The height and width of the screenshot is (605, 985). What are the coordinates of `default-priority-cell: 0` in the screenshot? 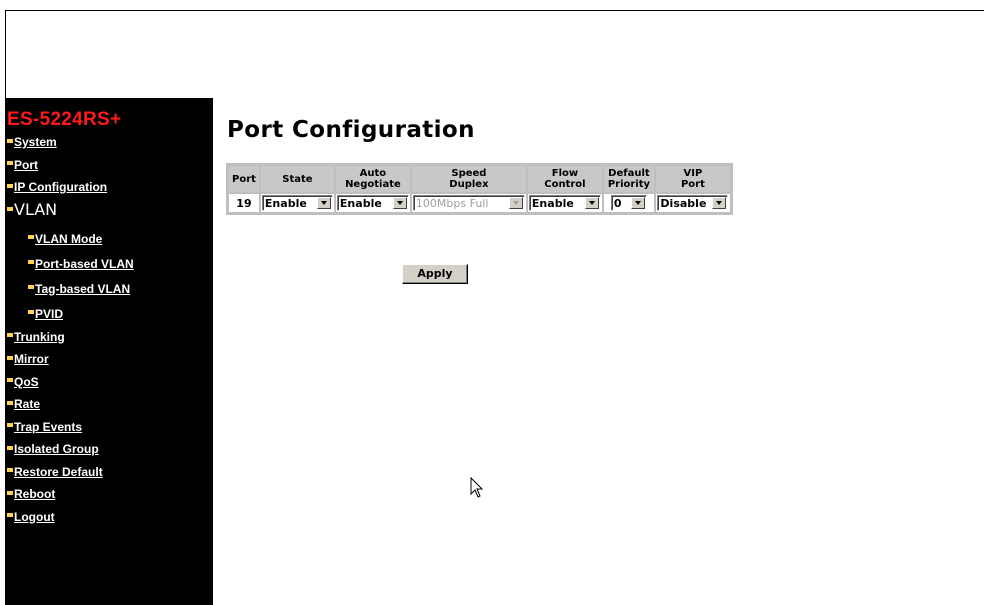 It's located at (628, 203).